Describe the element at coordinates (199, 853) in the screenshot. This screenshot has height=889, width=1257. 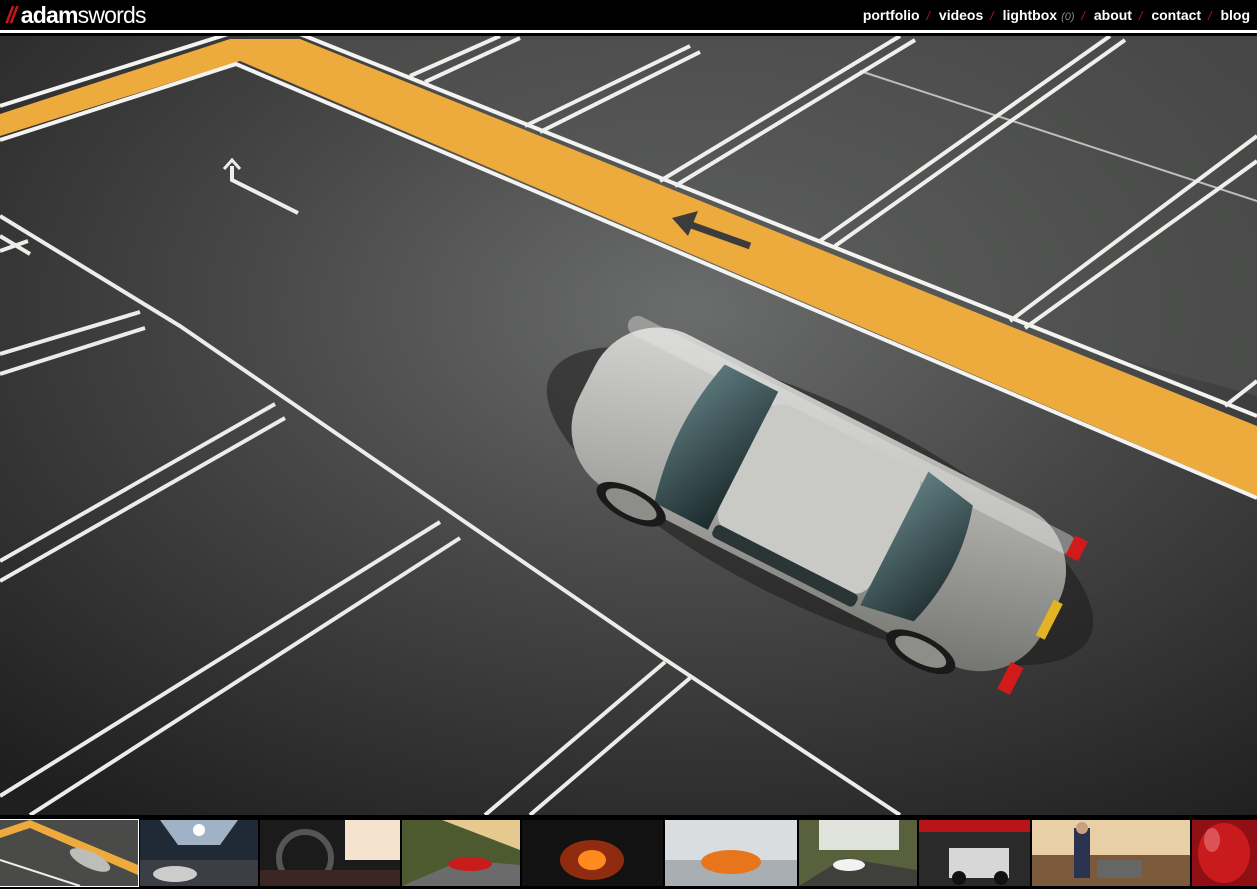
I see `thumbnail-garage` at that location.